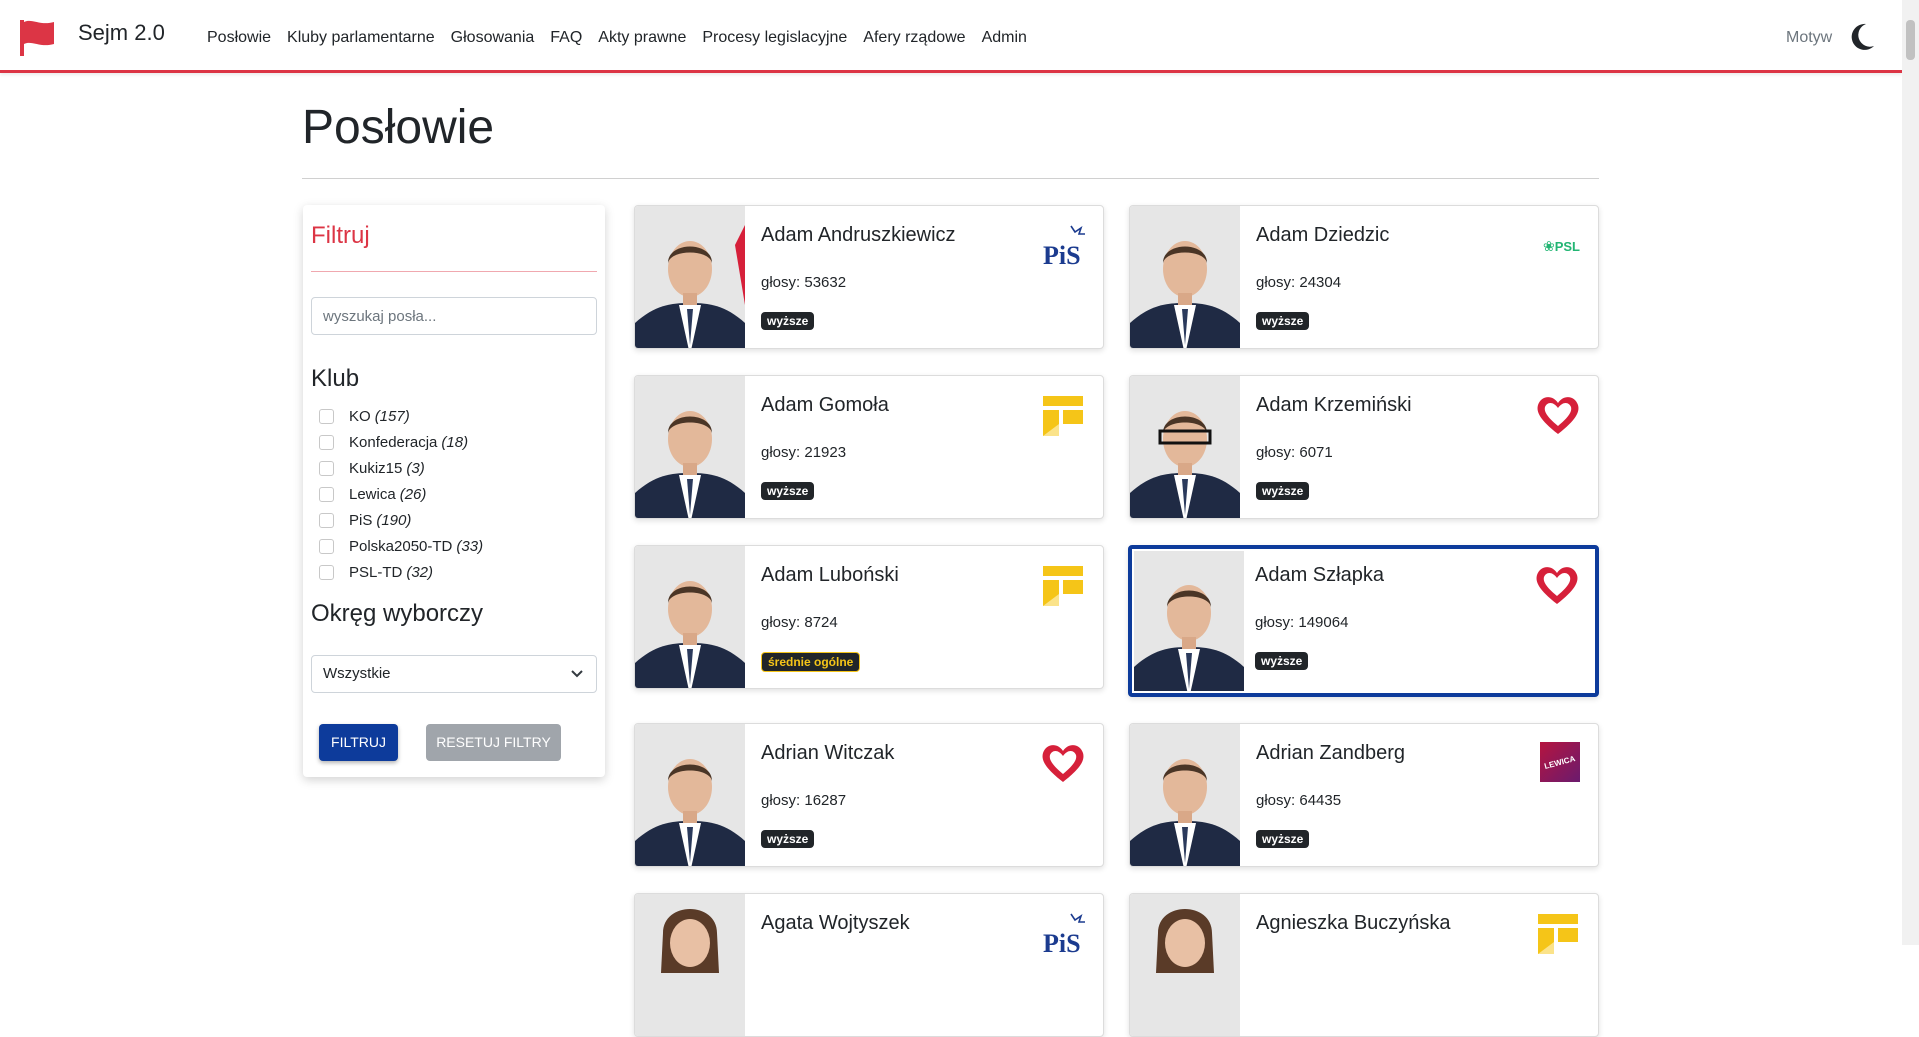  What do you see at coordinates (454, 674) in the screenshot?
I see `district-select: Wszystkie` at bounding box center [454, 674].